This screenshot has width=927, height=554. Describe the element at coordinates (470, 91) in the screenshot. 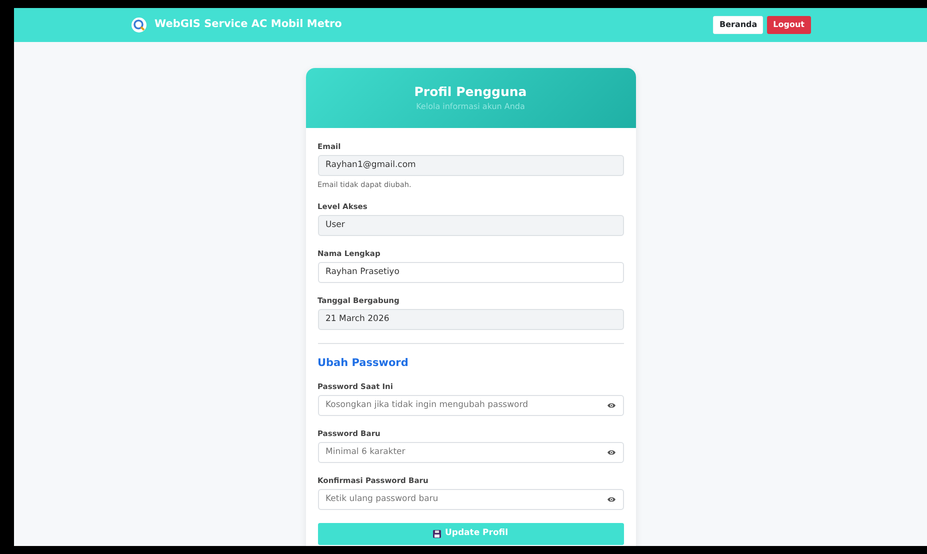

I see `card-title: Profil Pengguna` at that location.